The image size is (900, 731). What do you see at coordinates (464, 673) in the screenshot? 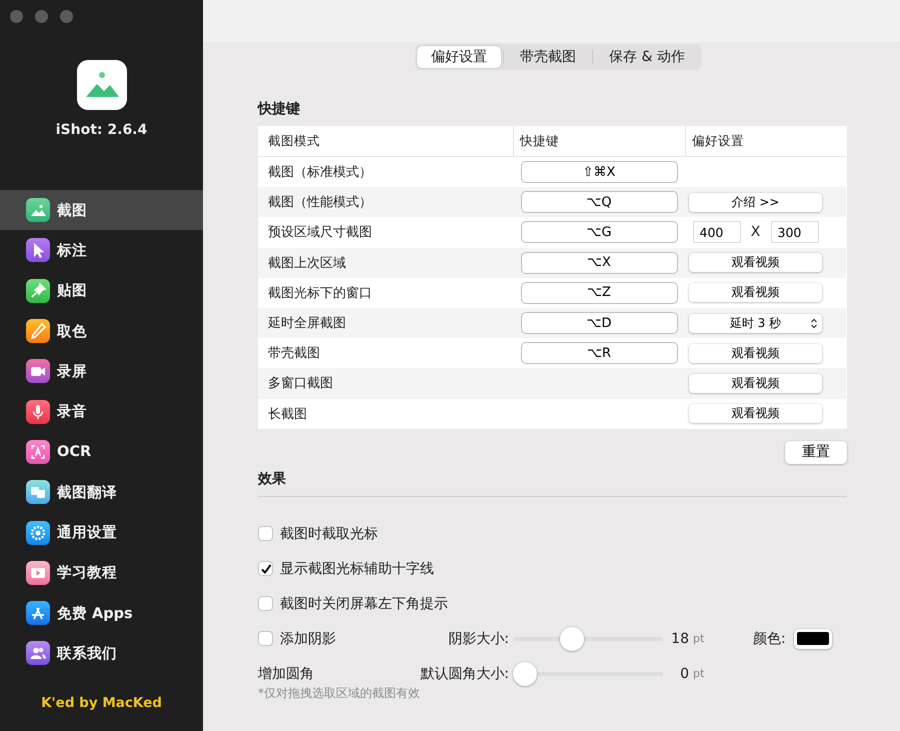
I see `slider-label: 默认圆角大小:` at bounding box center [464, 673].